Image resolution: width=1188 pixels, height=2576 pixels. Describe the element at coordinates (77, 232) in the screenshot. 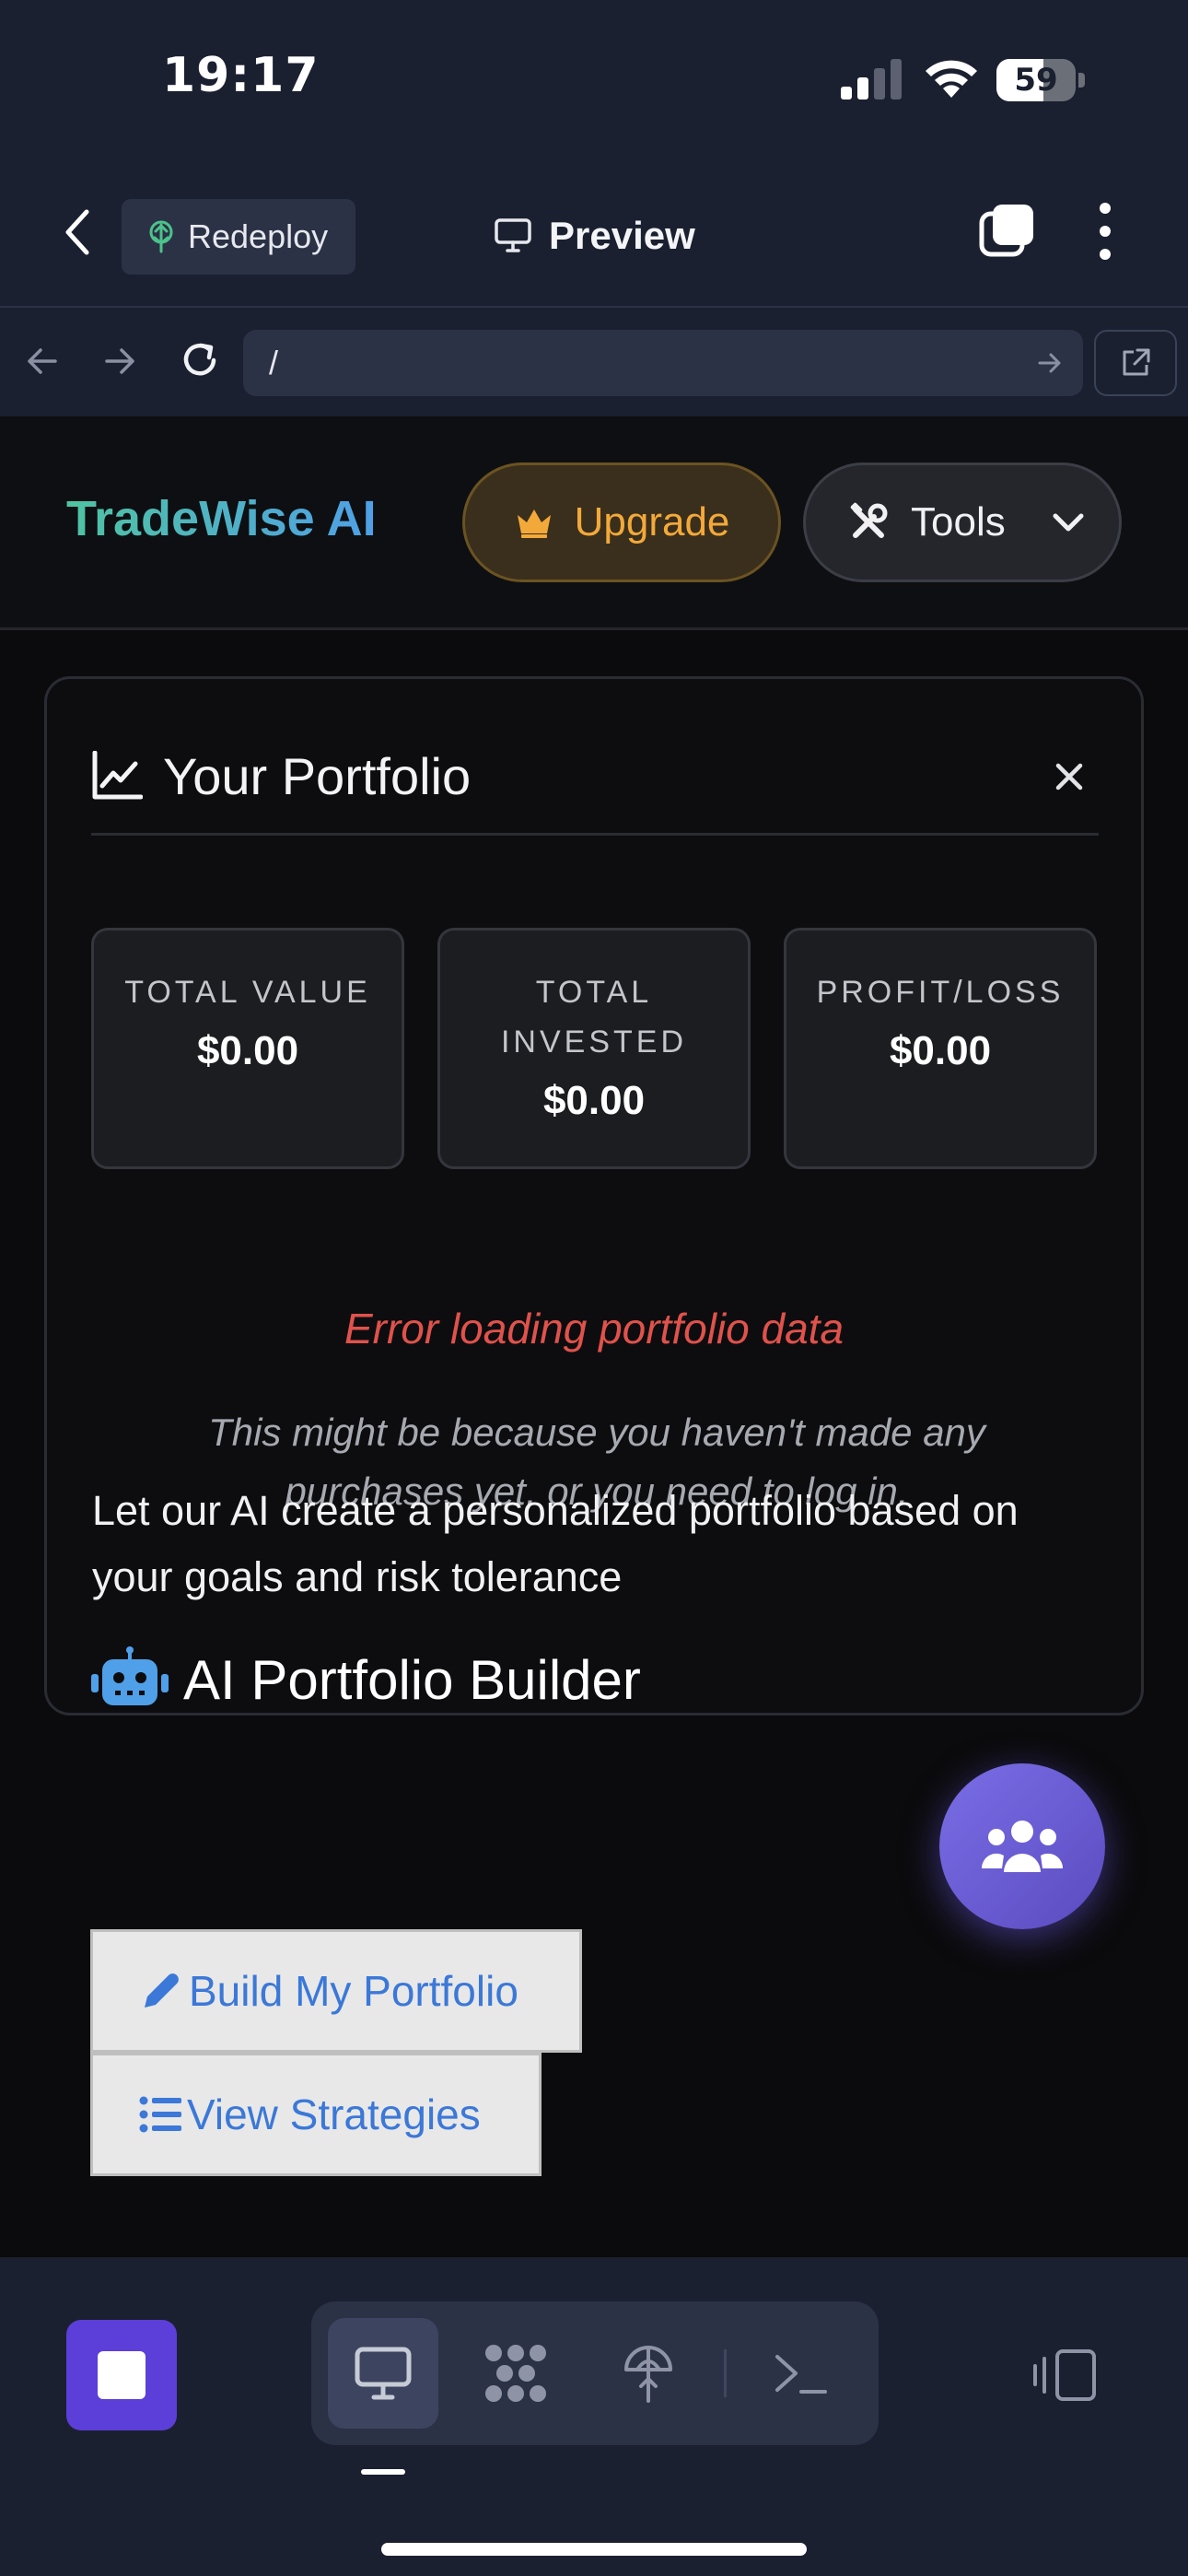

I see `back-chevron-icon` at that location.